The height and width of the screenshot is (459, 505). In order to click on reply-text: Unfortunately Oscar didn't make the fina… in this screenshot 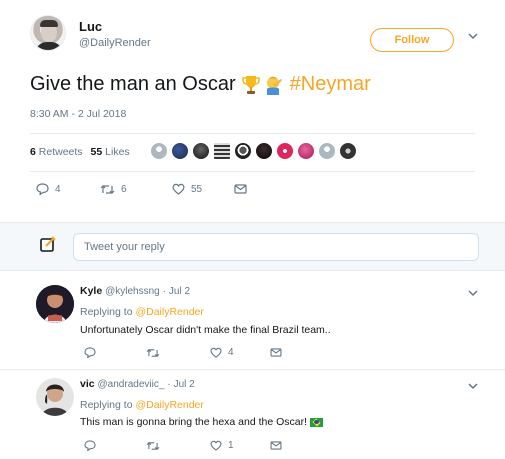, I will do `click(205, 330)`.